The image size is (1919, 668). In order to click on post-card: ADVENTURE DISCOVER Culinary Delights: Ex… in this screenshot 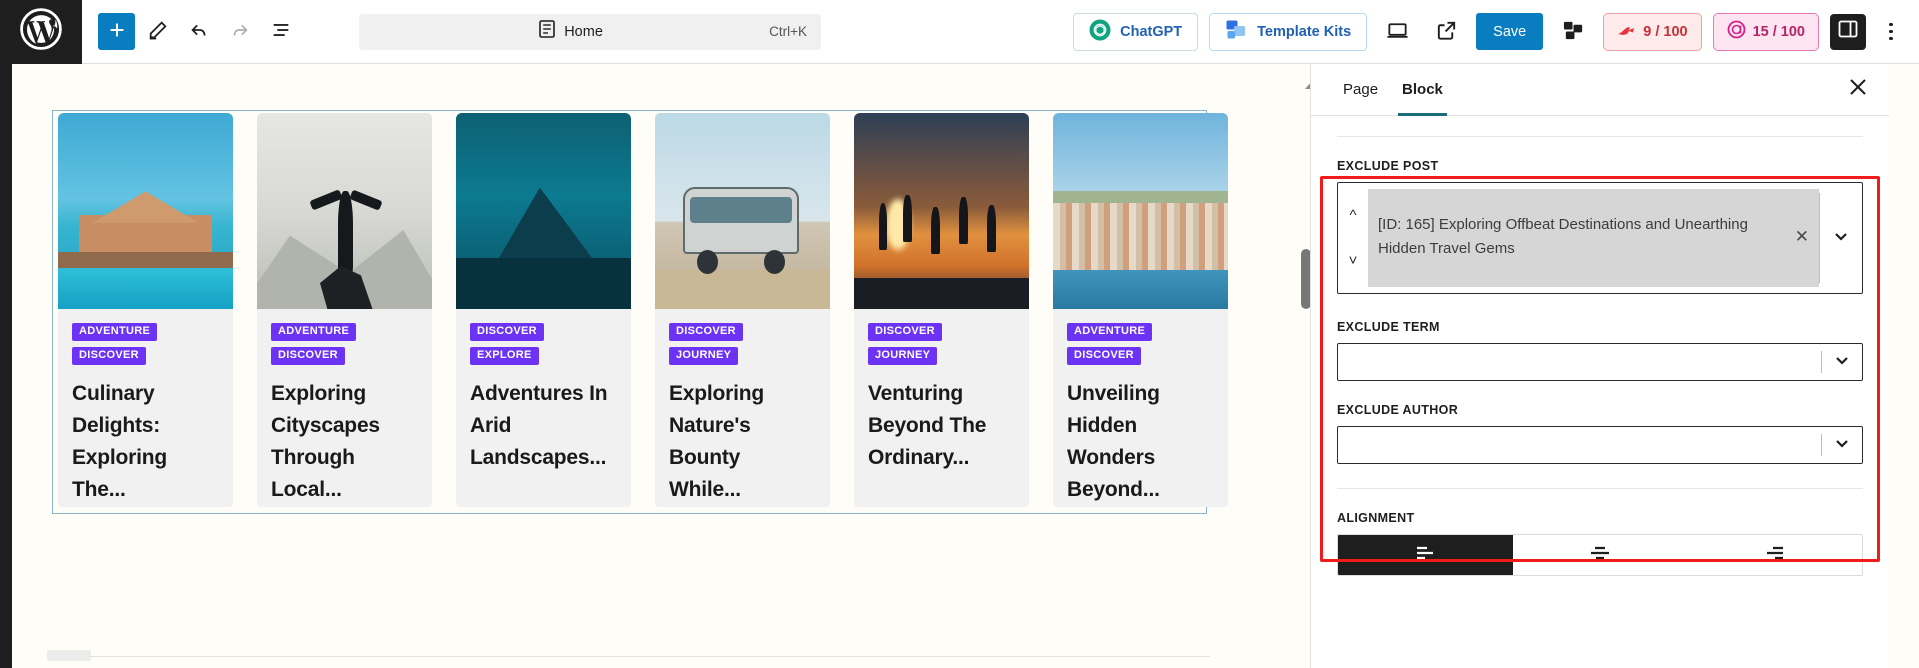, I will do `click(145, 310)`.